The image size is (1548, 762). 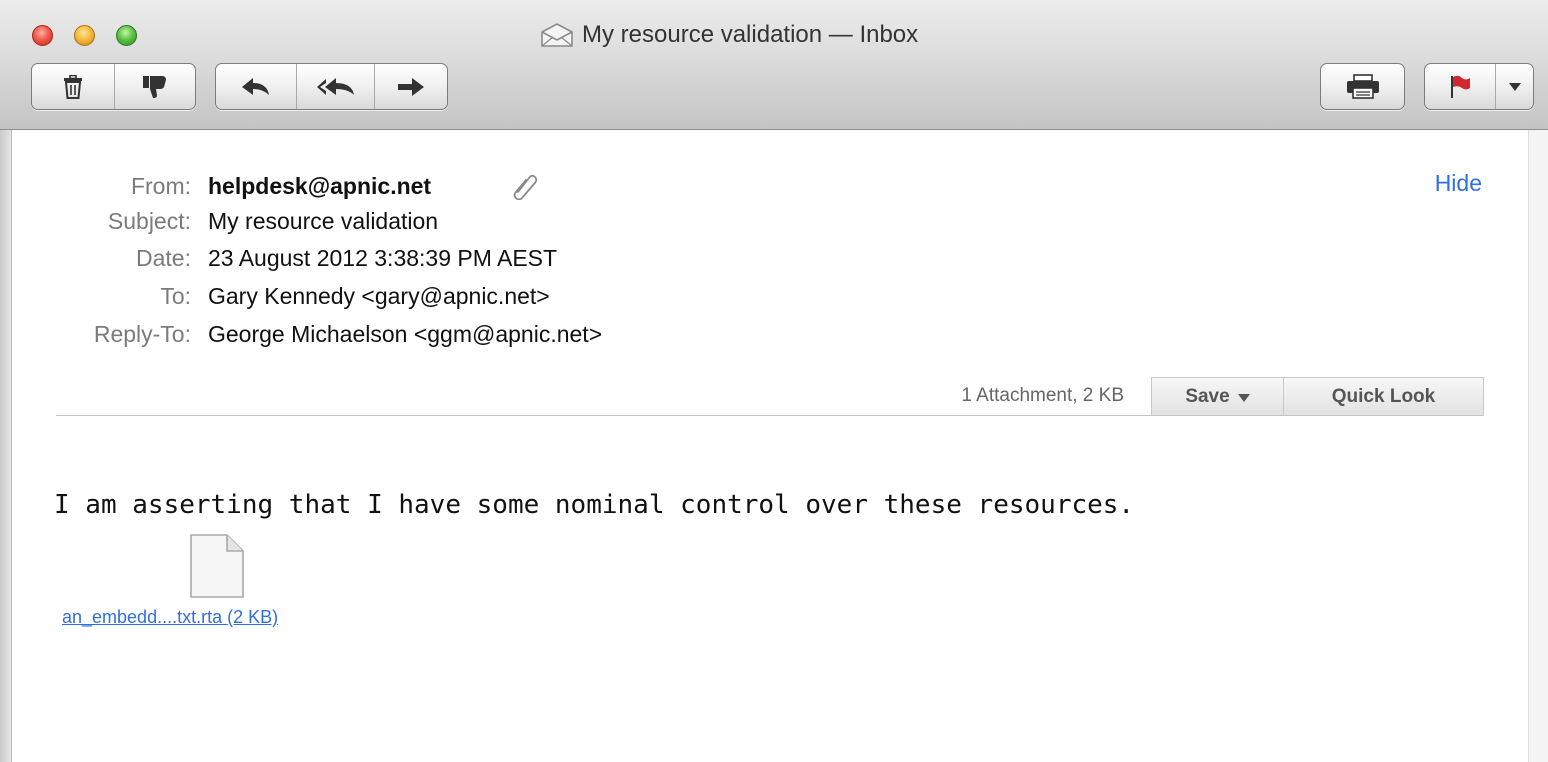 I want to click on from-value: helpdesk@apnic.net, so click(x=319, y=186).